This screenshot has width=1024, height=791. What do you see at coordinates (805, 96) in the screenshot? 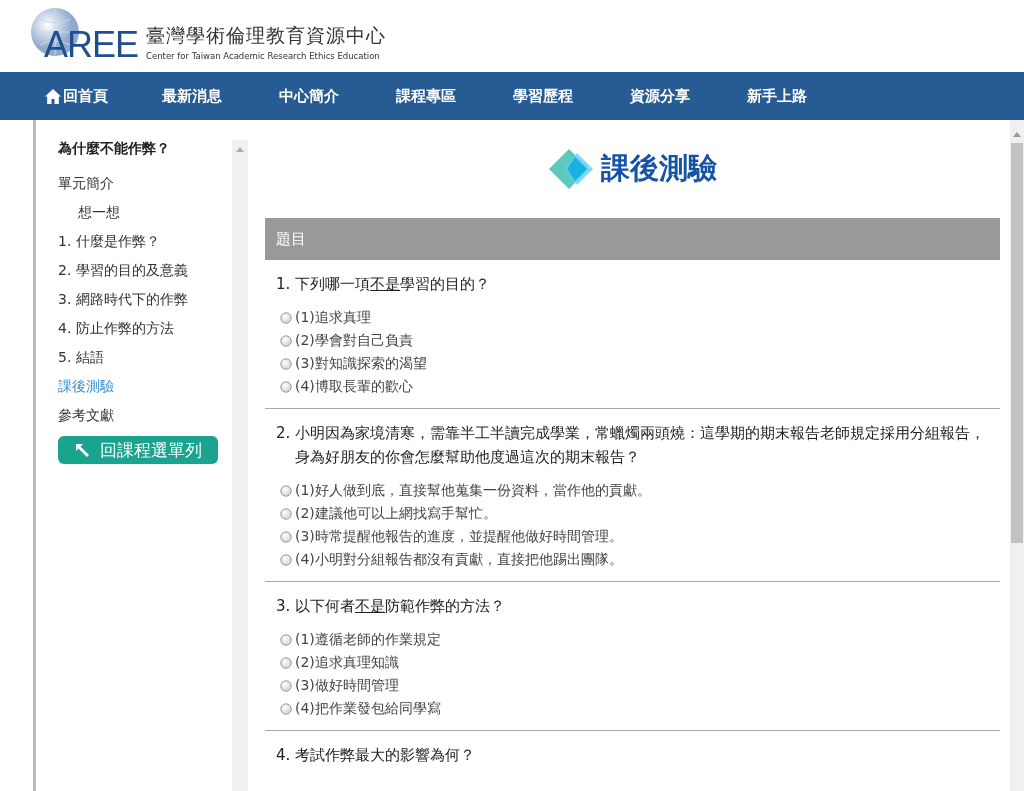
I see `nav-link: 新手上路` at bounding box center [805, 96].